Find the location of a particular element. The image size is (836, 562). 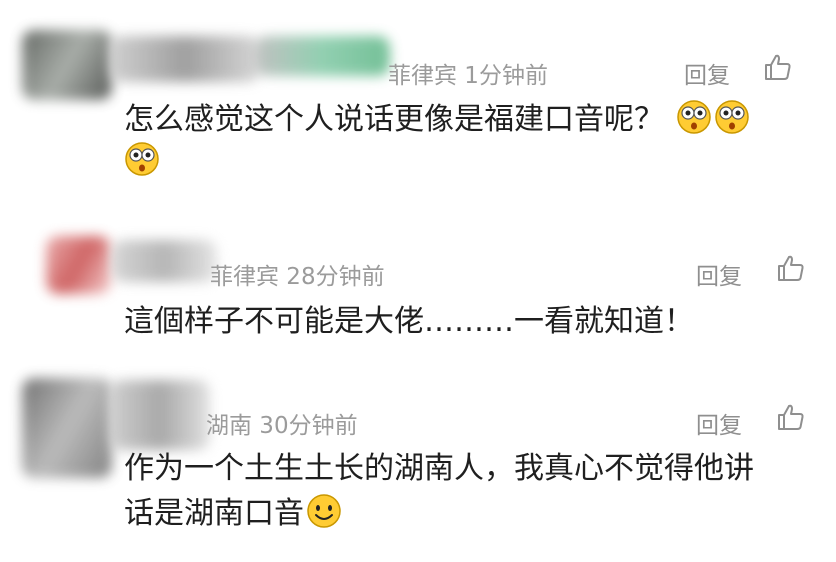

comment-text-wrap is located at coordinates (142, 162).